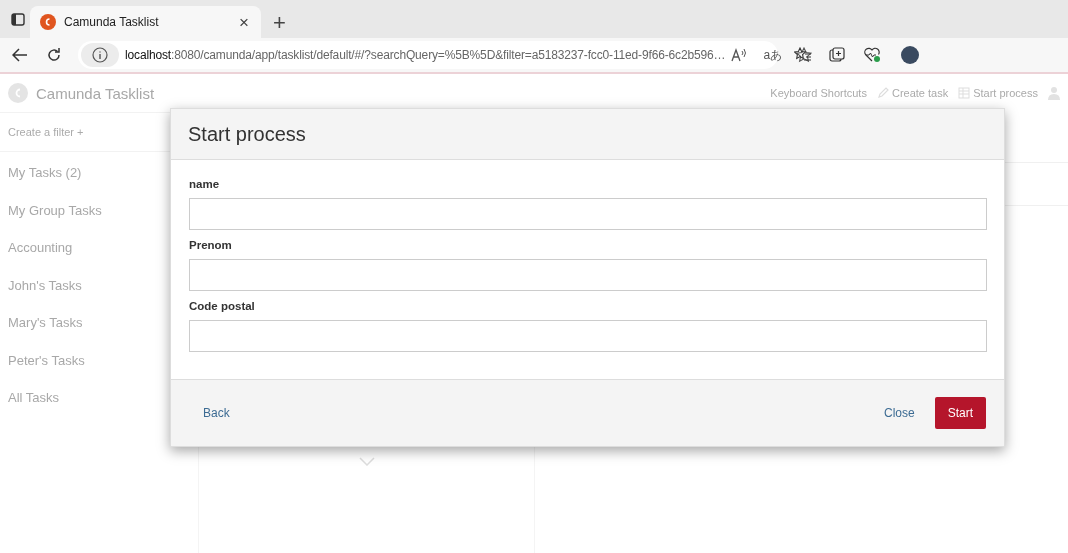  What do you see at coordinates (45, 285) in the screenshot?
I see `filter-item: John's Tasks` at bounding box center [45, 285].